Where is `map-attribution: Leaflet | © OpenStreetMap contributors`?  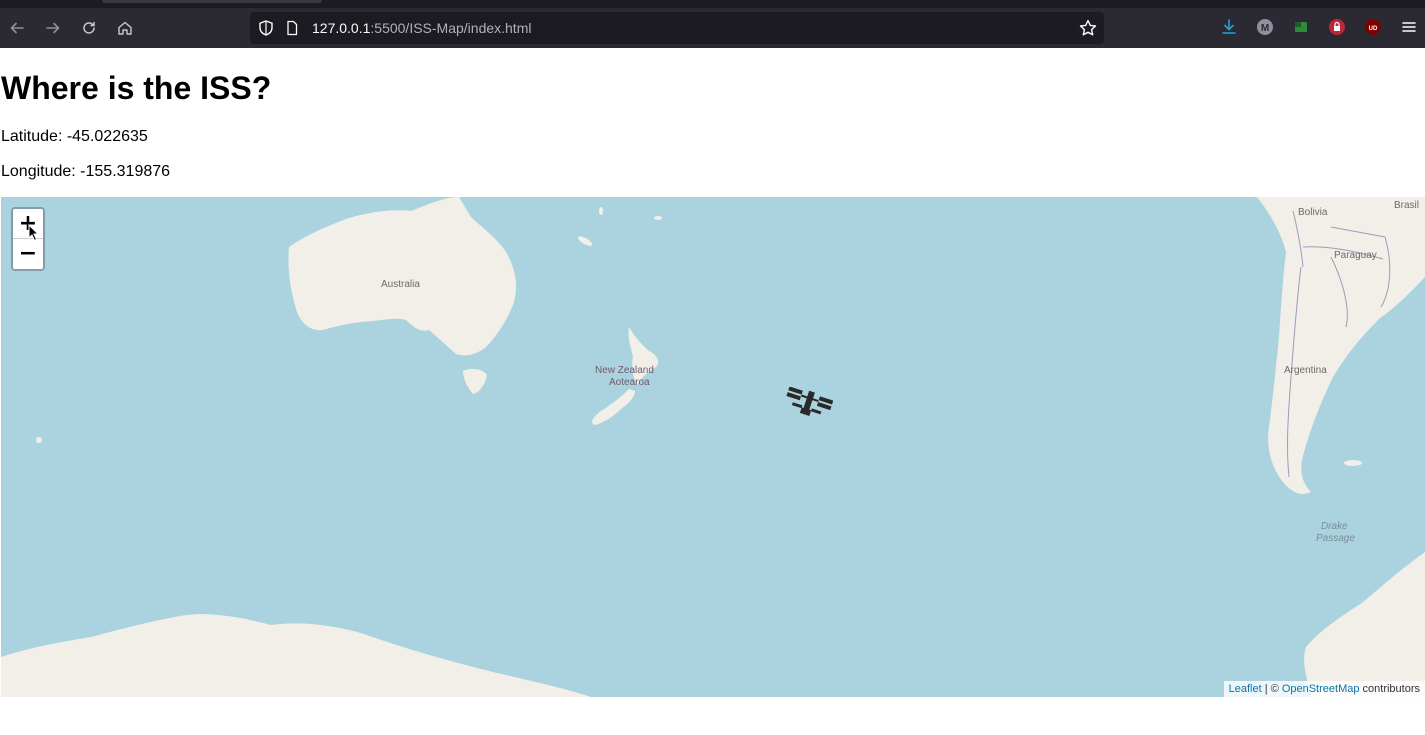 map-attribution: Leaflet | © OpenStreetMap contributors is located at coordinates (1324, 689).